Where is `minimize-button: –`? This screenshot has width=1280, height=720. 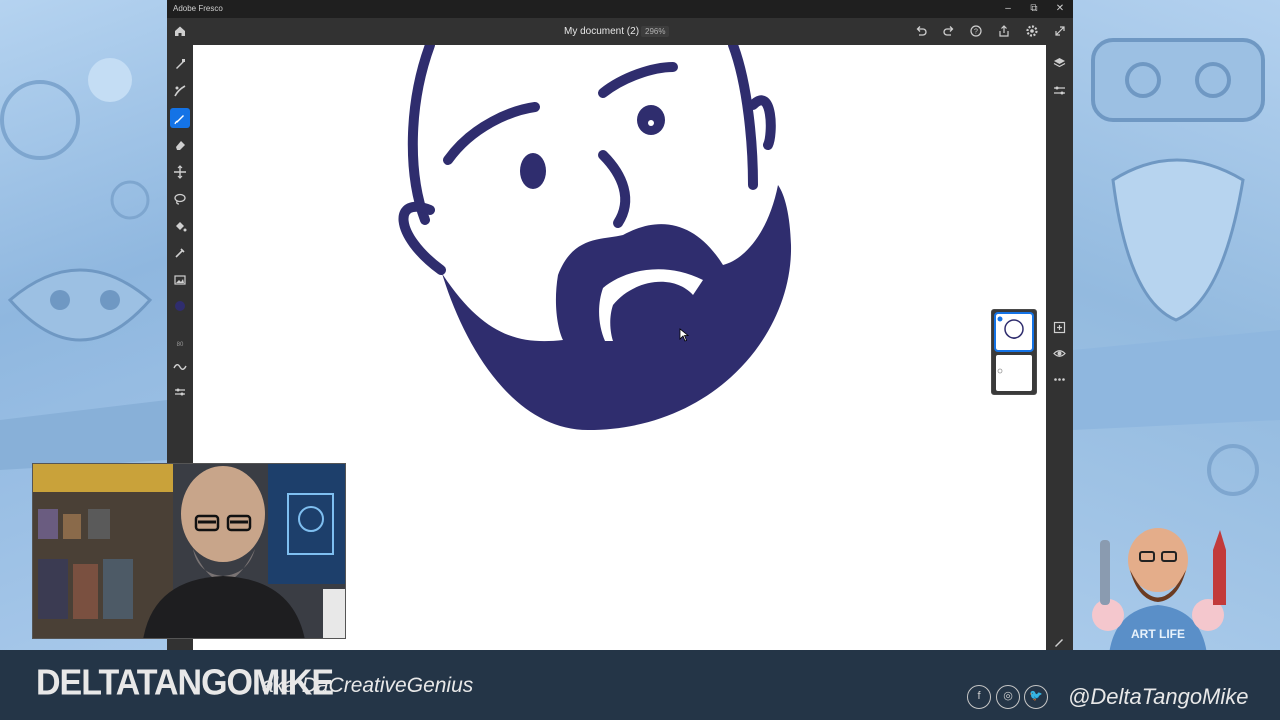
minimize-button: – is located at coordinates (1008, 9).